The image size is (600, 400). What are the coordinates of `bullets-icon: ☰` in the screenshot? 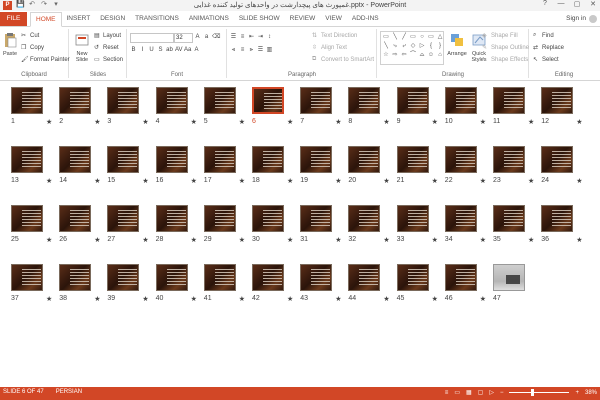 It's located at (233, 37).